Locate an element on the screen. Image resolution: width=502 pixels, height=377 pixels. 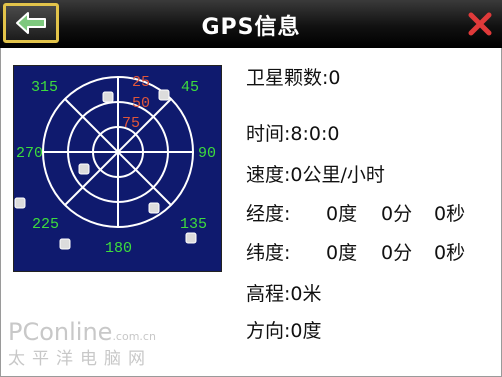
latitude-label: 纬度: is located at coordinates (268, 253).